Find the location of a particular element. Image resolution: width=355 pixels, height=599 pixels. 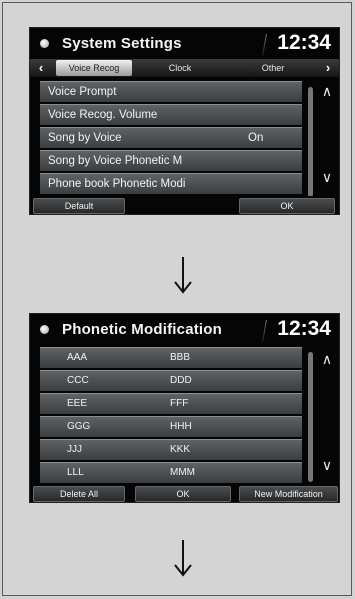

list-item-label: Song by Voice is located at coordinates (85, 138).